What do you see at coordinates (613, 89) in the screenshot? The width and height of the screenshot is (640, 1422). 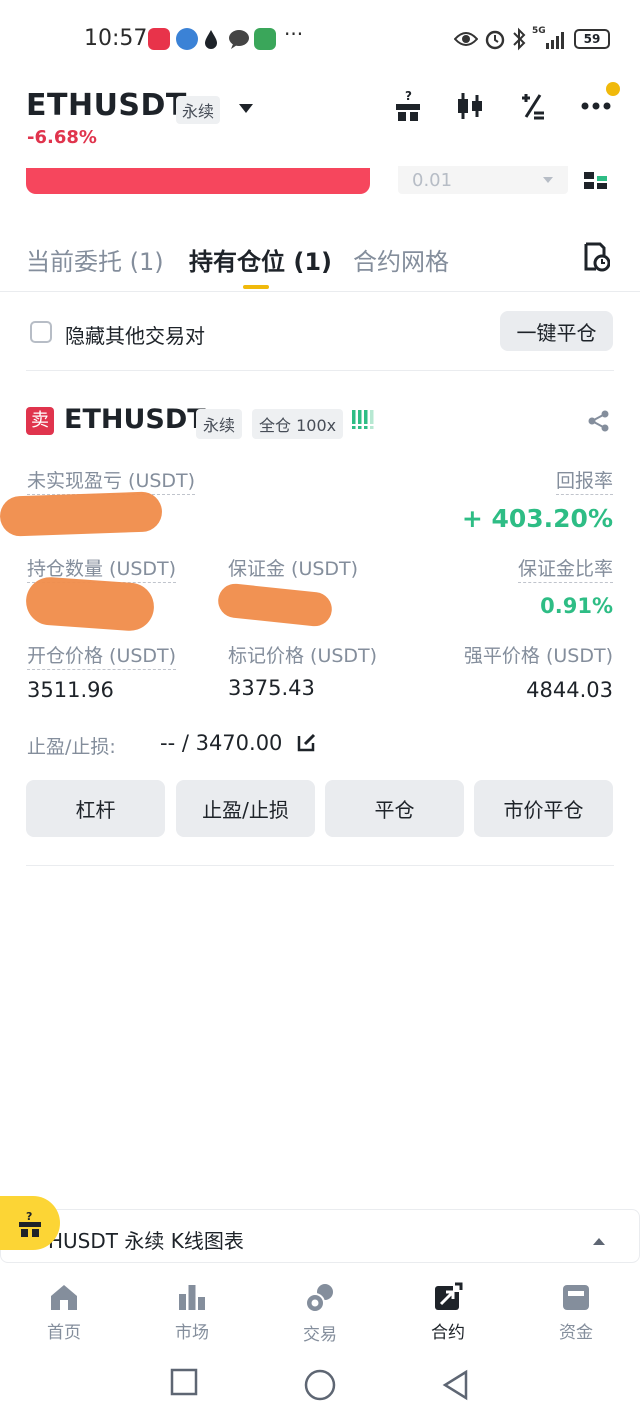 I see `notification-dot` at bounding box center [613, 89].